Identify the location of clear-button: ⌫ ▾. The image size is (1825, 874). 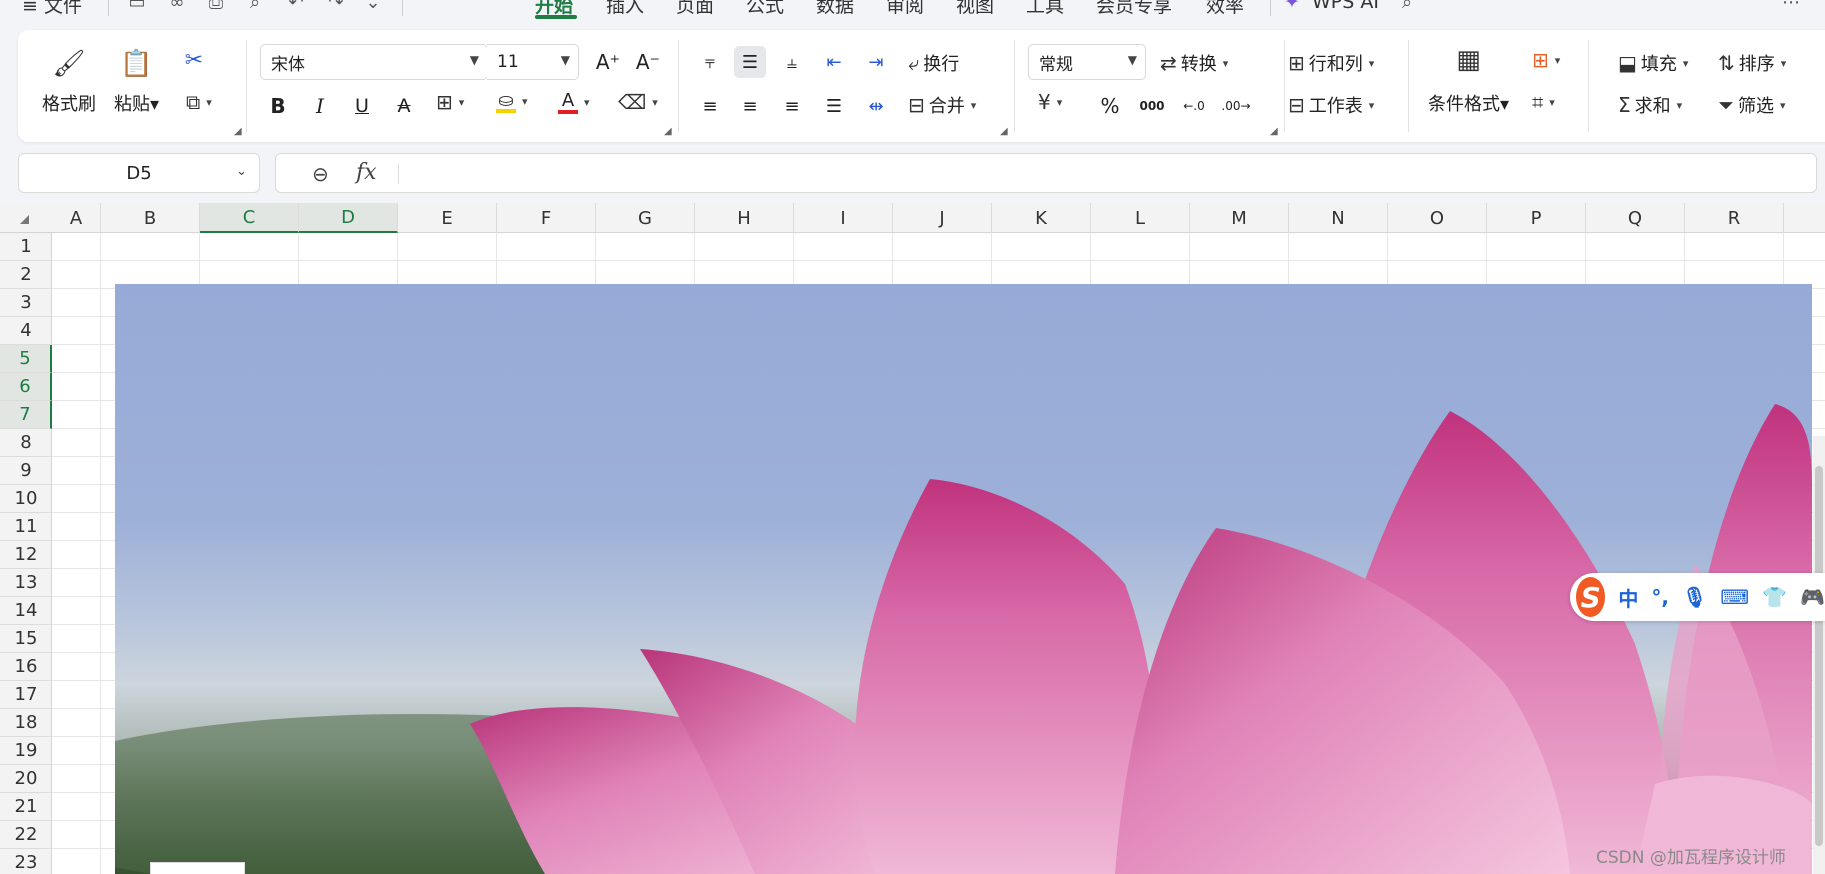
(638, 102).